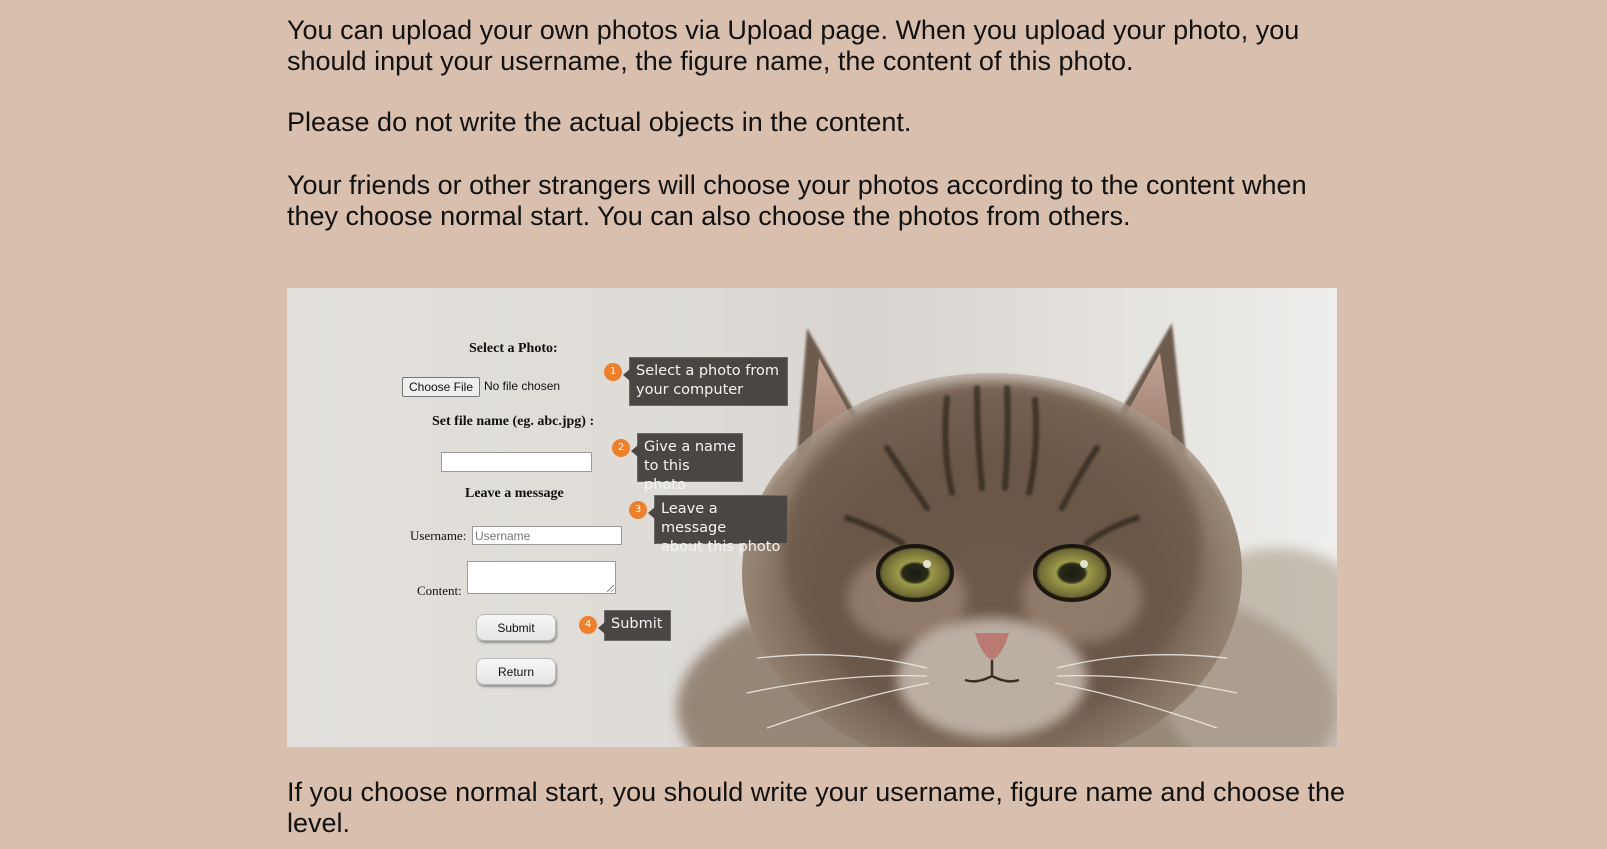 This screenshot has height=849, width=1607. Describe the element at coordinates (513, 421) in the screenshot. I see `file-name-heading: Set file name (eg. abc.jpg) :` at that location.